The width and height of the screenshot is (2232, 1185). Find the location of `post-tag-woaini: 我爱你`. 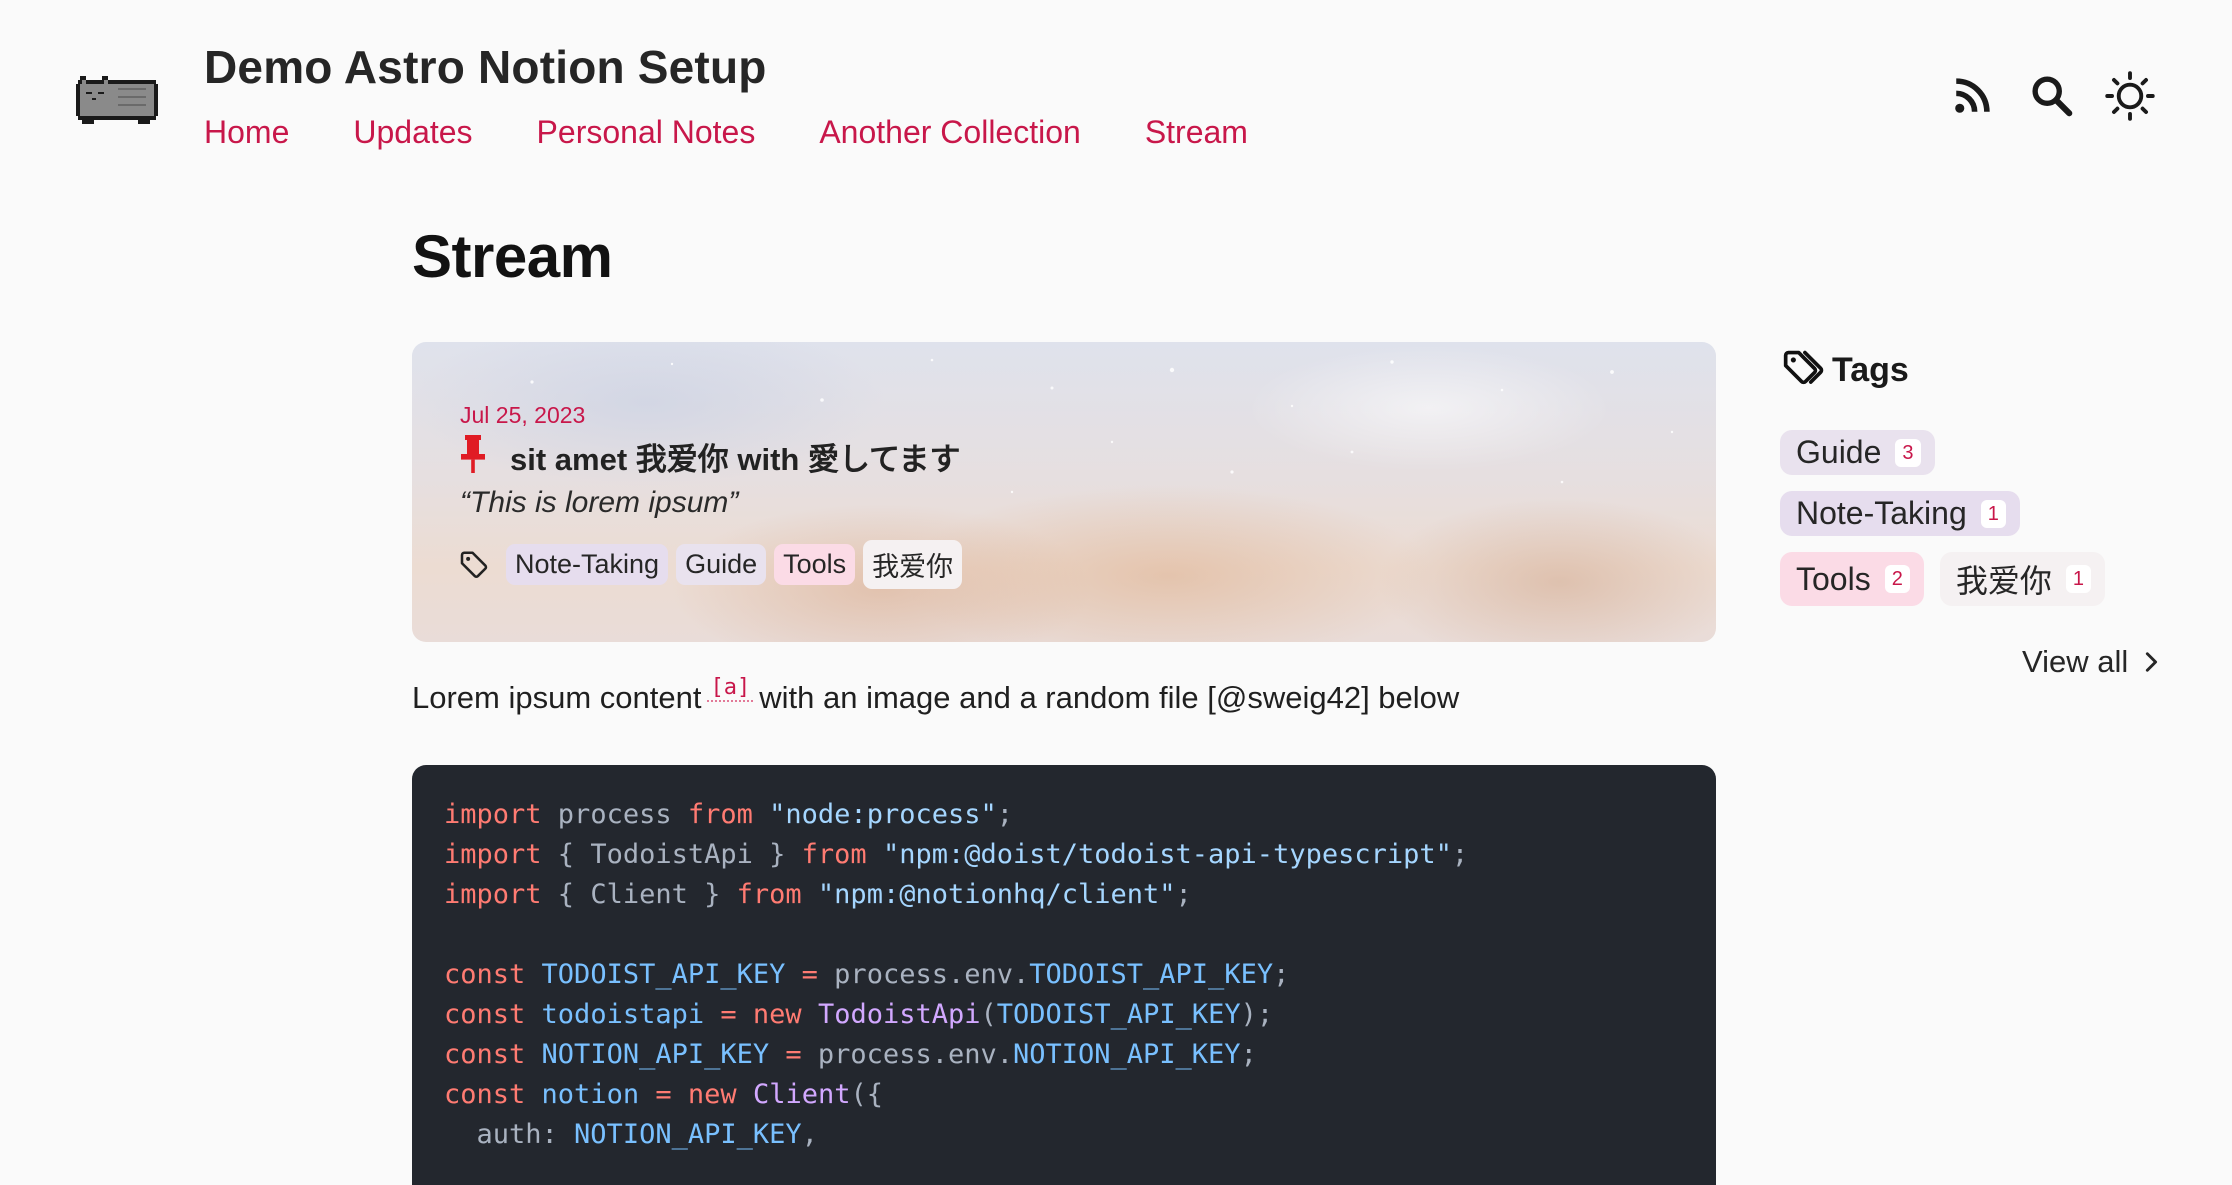

post-tag-woaini: 我爱你 is located at coordinates (913, 564).